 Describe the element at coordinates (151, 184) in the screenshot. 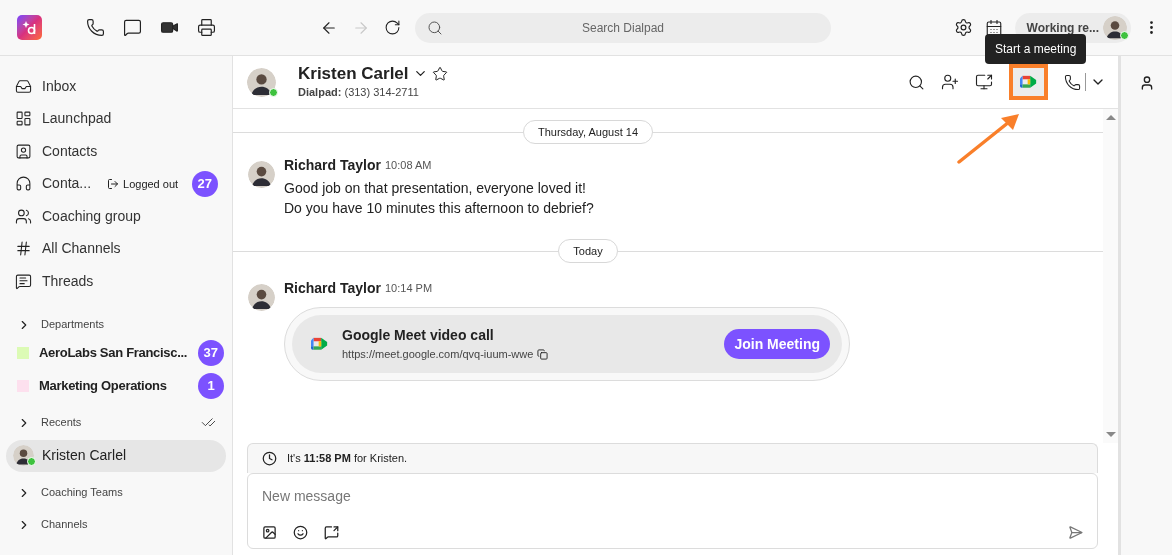

I see `status-label: Logged out` at that location.